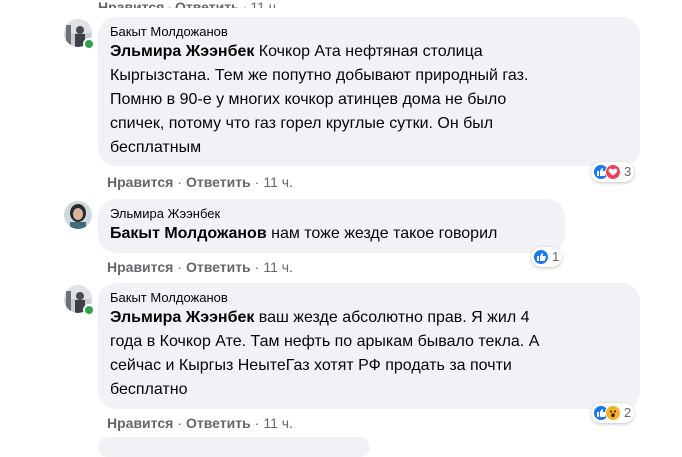 This screenshot has height=457, width=682. I want to click on love-reaction-icon, so click(613, 172).